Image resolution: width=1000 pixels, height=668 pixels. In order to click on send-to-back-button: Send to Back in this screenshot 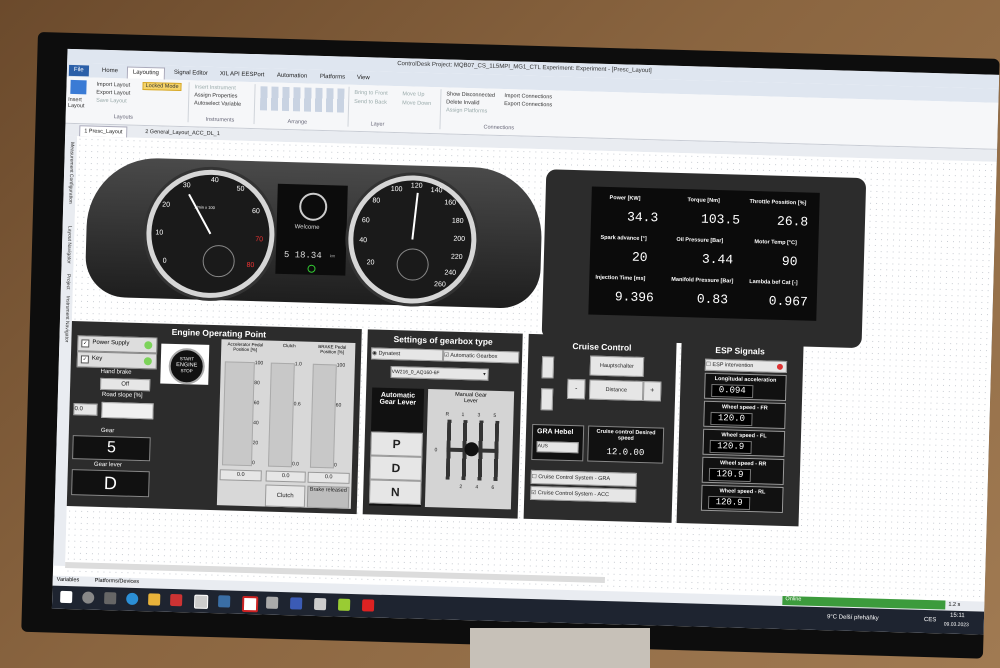, I will do `click(370, 102)`.